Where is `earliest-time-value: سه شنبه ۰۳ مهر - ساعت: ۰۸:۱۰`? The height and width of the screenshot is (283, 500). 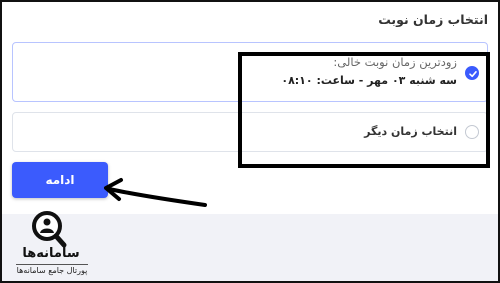 earliest-time-value: سه شنبه ۰۳ مهر - ساعت: ۰۸:۱۰ is located at coordinates (369, 80).